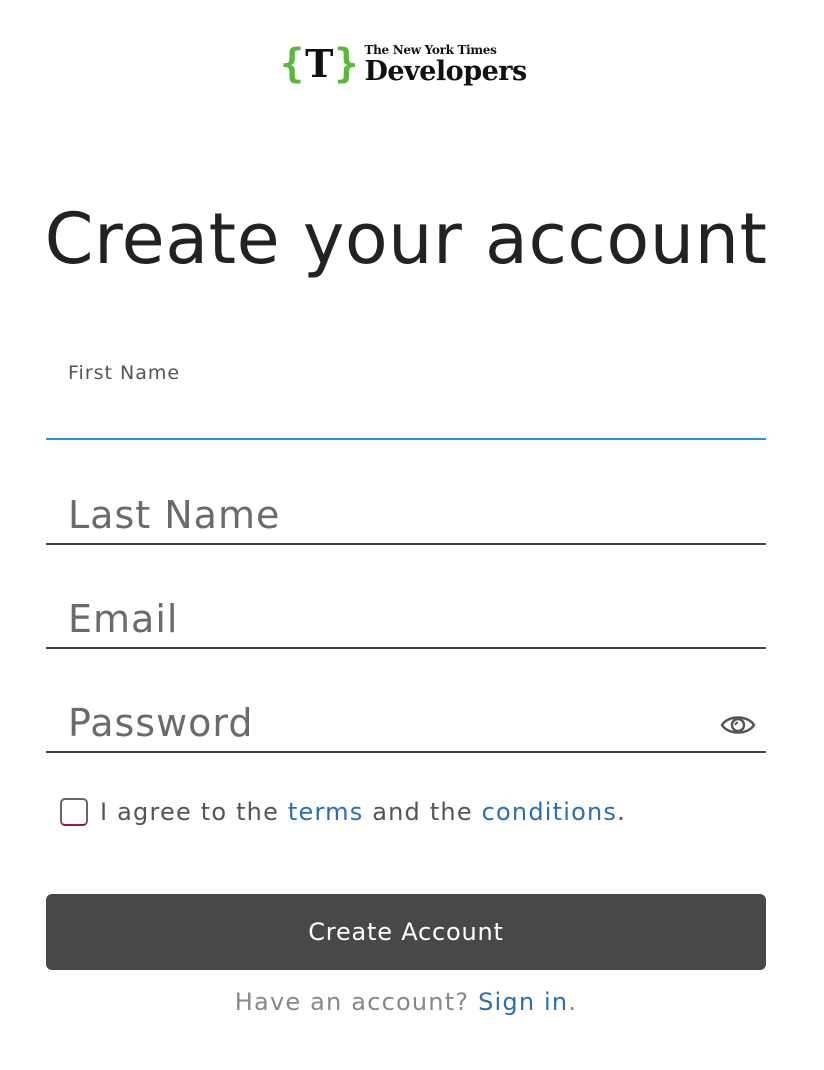 This screenshot has width=824, height=1070. I want to click on first-name-label: First Name, so click(124, 373).